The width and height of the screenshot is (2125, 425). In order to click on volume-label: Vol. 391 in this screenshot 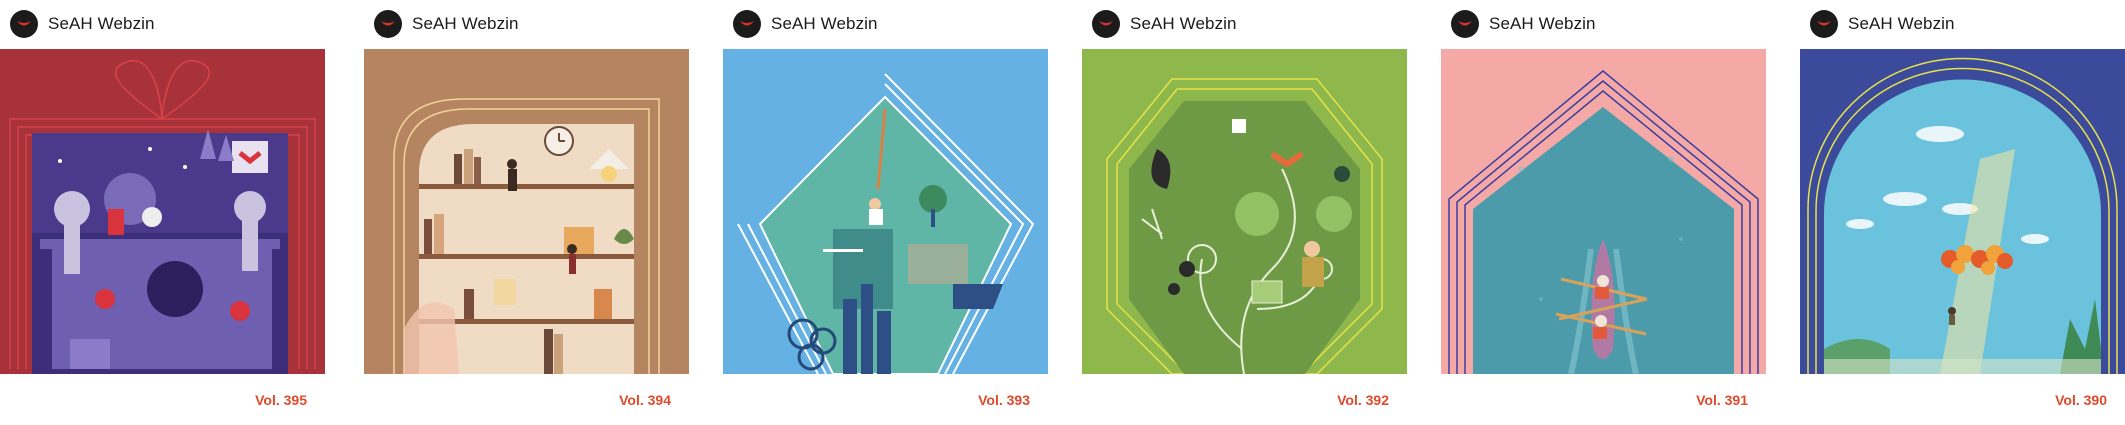, I will do `click(1722, 400)`.